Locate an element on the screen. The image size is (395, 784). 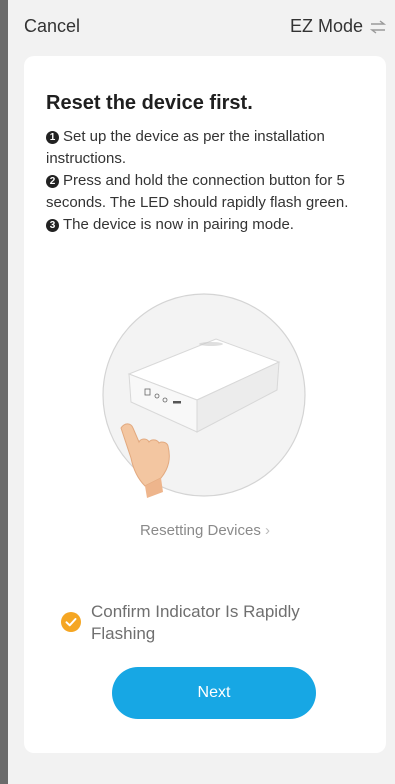
resetting-devices-link: Resetting Devices › is located at coordinates (205, 530).